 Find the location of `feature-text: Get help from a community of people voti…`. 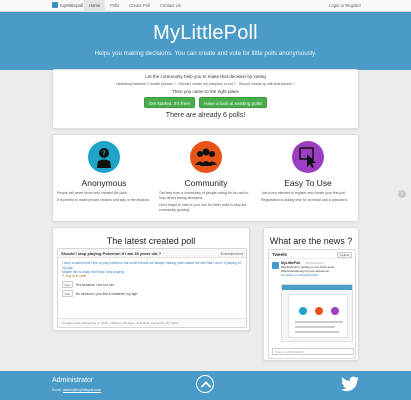

feature-text: Get help from a community of people voti… is located at coordinates (204, 195).